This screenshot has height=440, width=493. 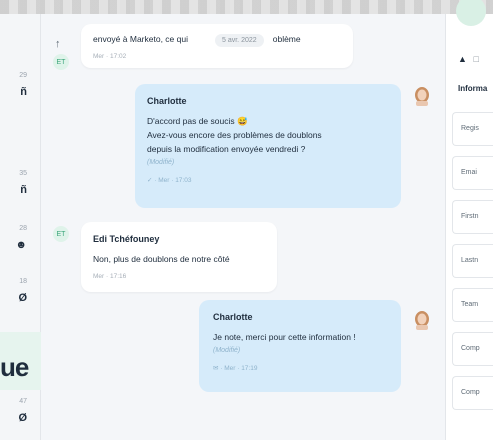 What do you see at coordinates (23, 228) in the screenshot?
I see `conversation-time: 28` at bounding box center [23, 228].